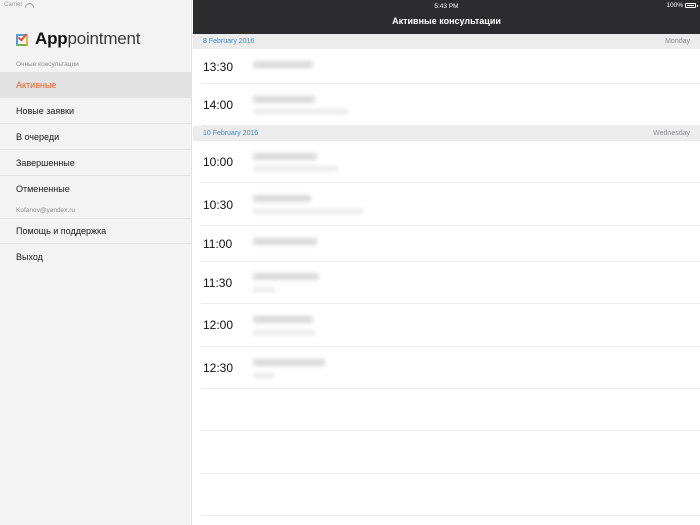 Image resolution: width=700 pixels, height=525 pixels. What do you see at coordinates (450, 105) in the screenshot?
I see `appointment-row: 14:00` at bounding box center [450, 105].